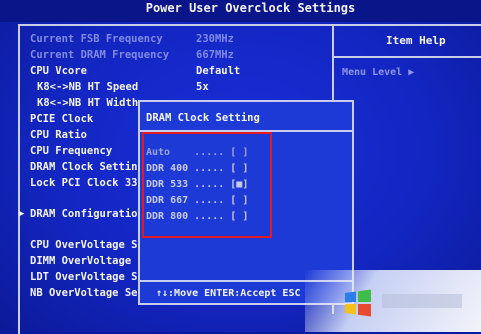 The height and width of the screenshot is (334, 481). Describe the element at coordinates (22, 214) in the screenshot. I see `submenu-arrow-icon: ▶` at that location.